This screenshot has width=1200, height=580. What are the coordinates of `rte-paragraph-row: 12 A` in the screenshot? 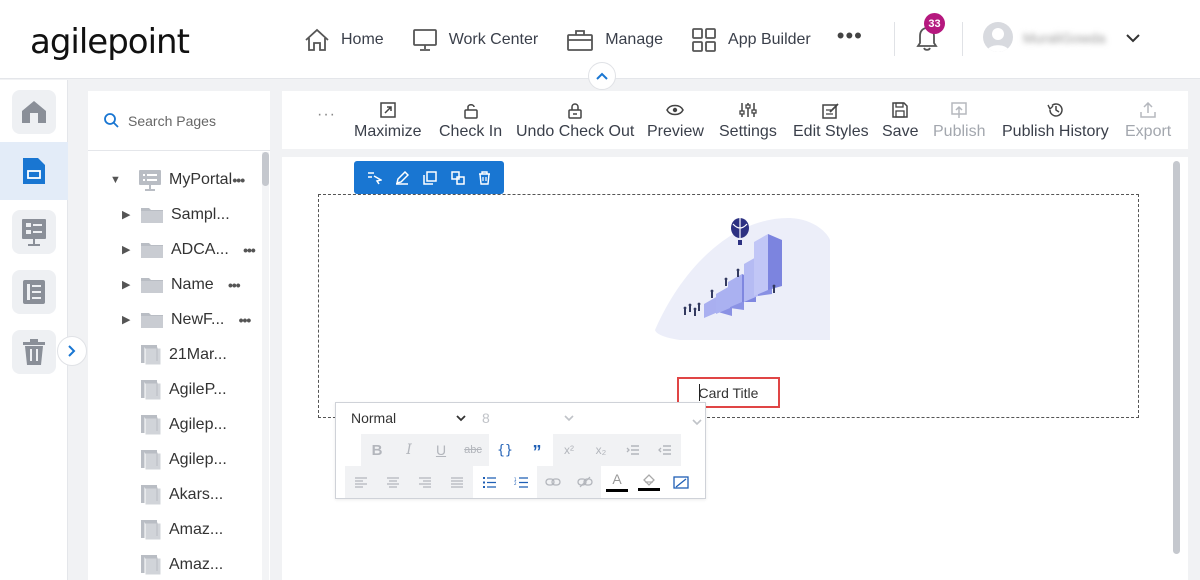 It's located at (521, 482).